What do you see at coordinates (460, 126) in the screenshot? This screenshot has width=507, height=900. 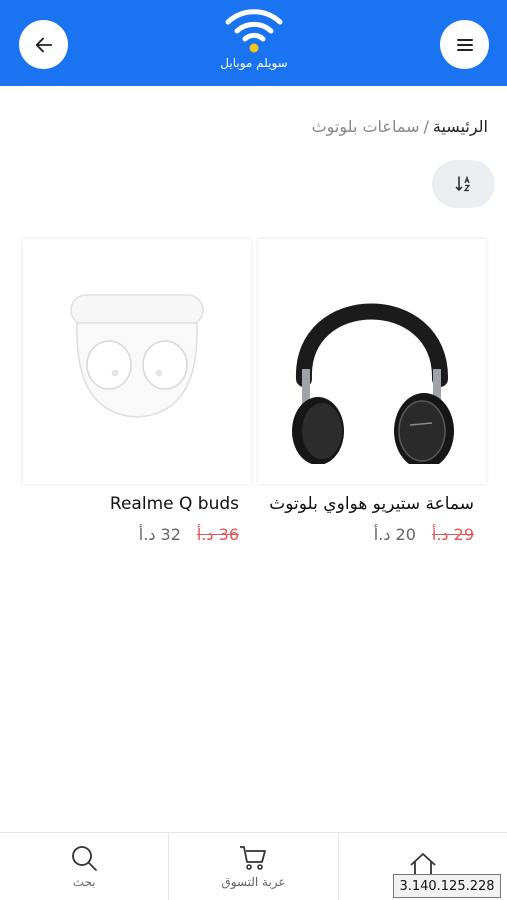 I see `breadcrumb-home-link: الرئيسية` at bounding box center [460, 126].